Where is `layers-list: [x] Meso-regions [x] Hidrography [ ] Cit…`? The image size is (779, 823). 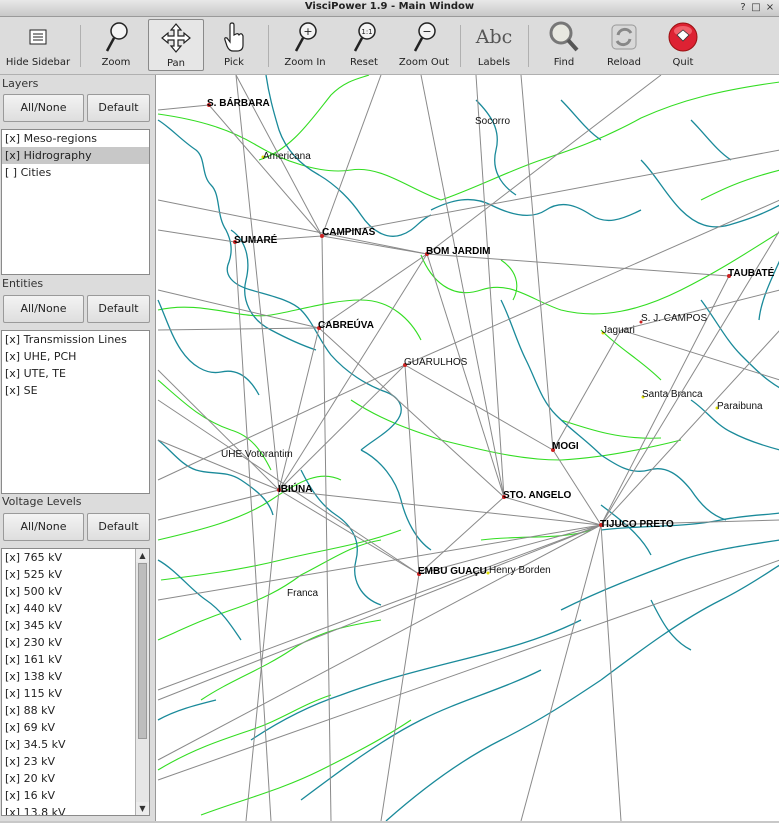
layers-list: [x] Meso-regions [x] Hidrography [ ] Cit… is located at coordinates (75, 202).